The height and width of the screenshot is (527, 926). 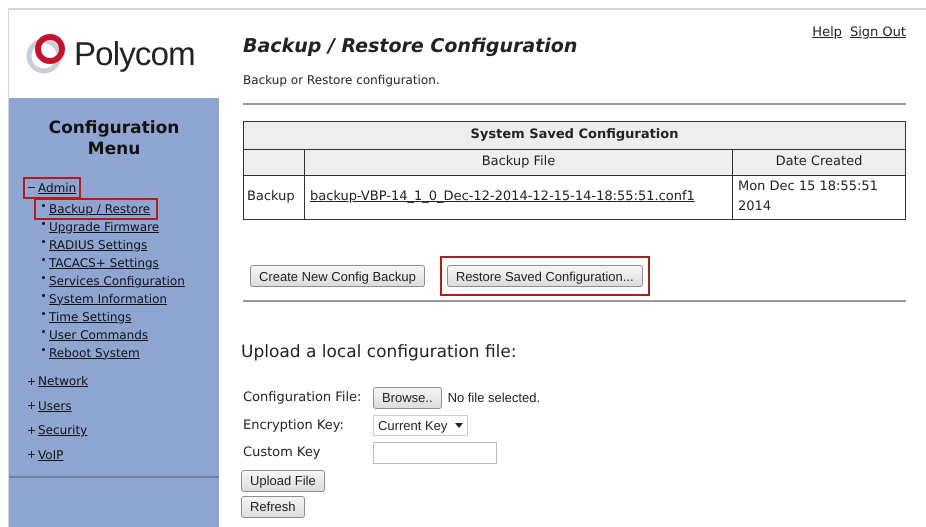 I want to click on menu-group-link: Users, so click(x=55, y=406).